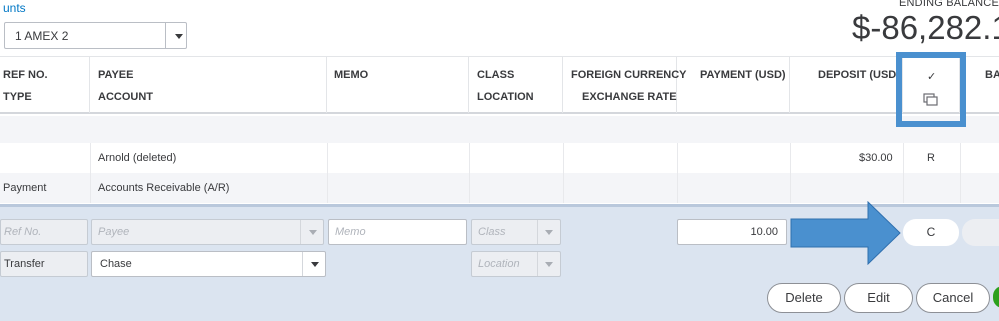  Describe the element at coordinates (949, 4) in the screenshot. I see `ending-balance-label: ENDING BALANCE` at that location.